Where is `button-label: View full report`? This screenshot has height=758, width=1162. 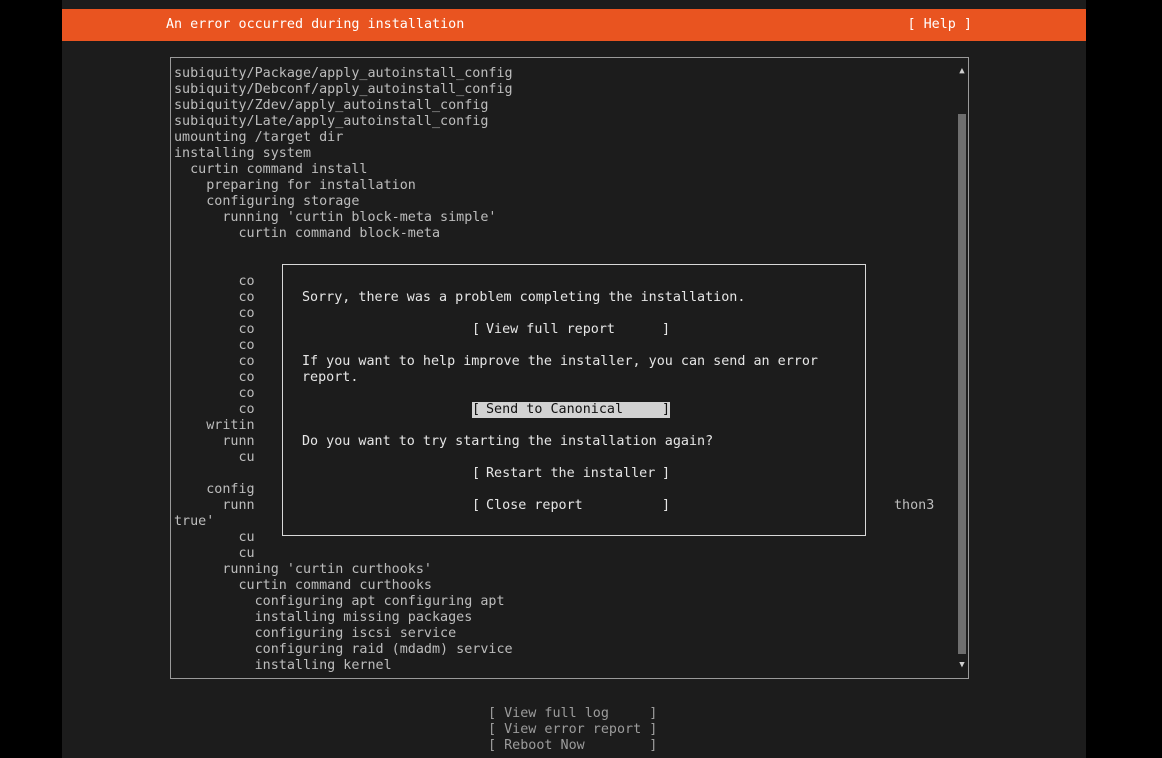
button-label: View full report is located at coordinates (550, 329).